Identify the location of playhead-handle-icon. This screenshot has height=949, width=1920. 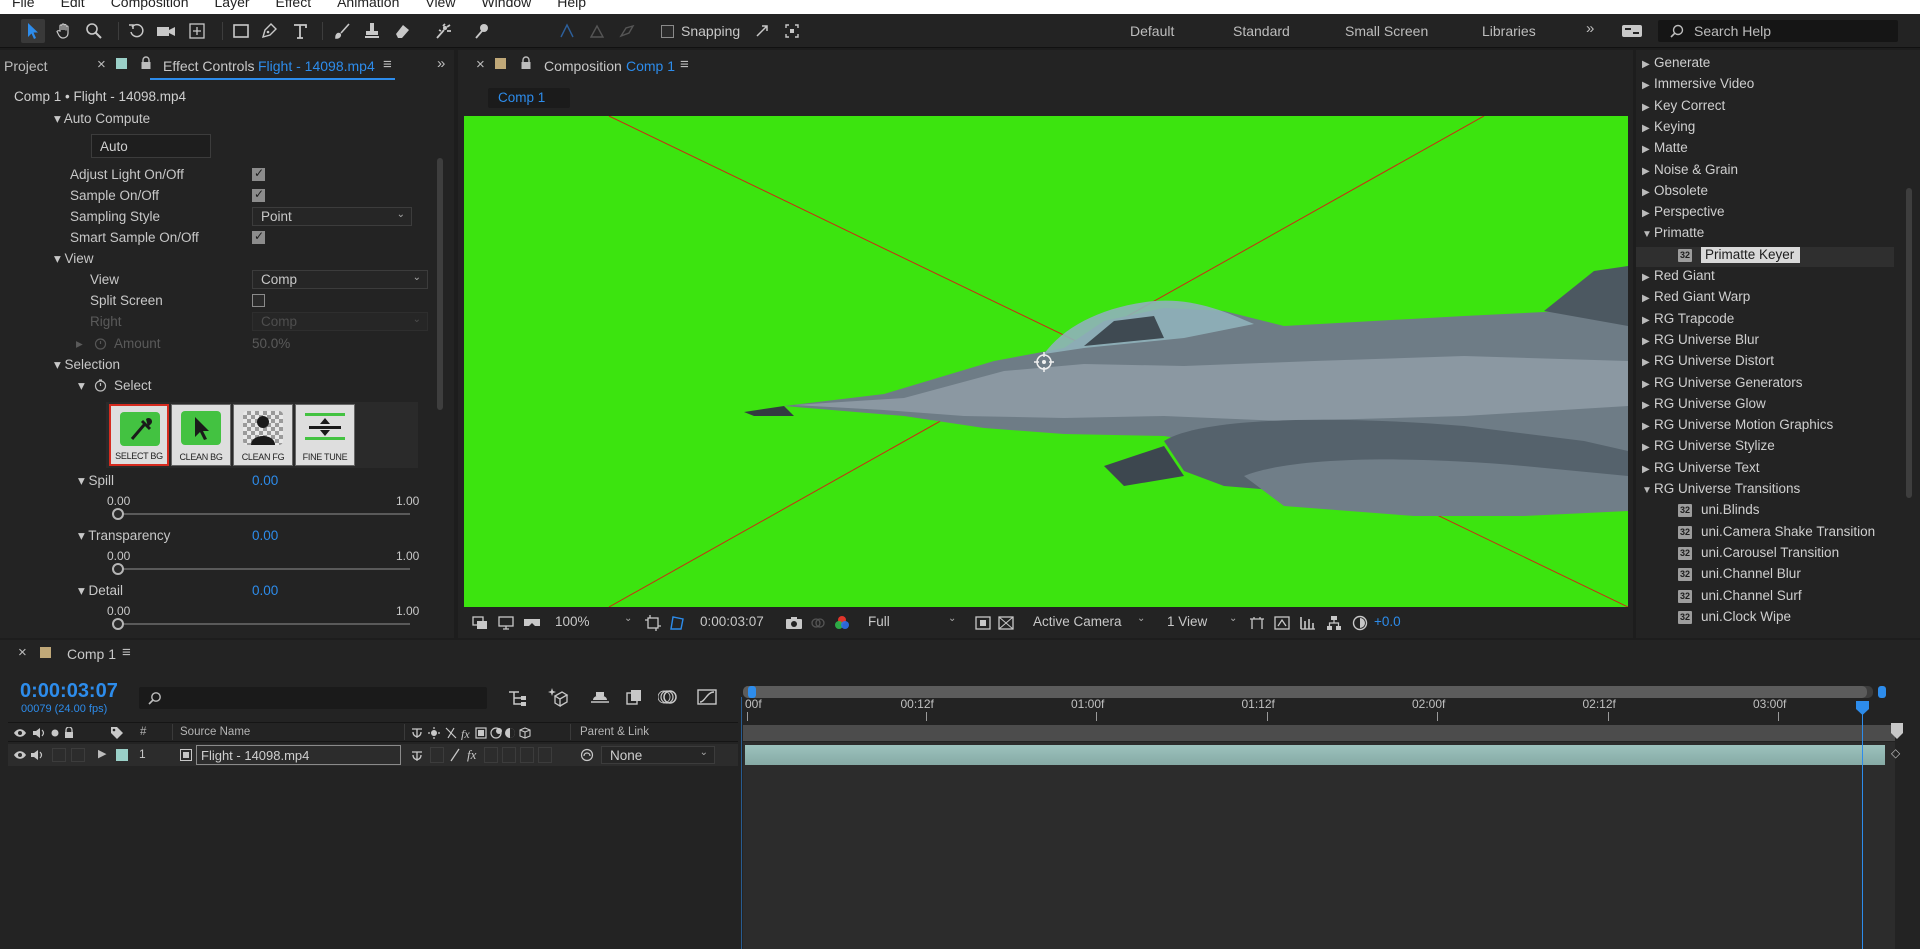
(1862, 708).